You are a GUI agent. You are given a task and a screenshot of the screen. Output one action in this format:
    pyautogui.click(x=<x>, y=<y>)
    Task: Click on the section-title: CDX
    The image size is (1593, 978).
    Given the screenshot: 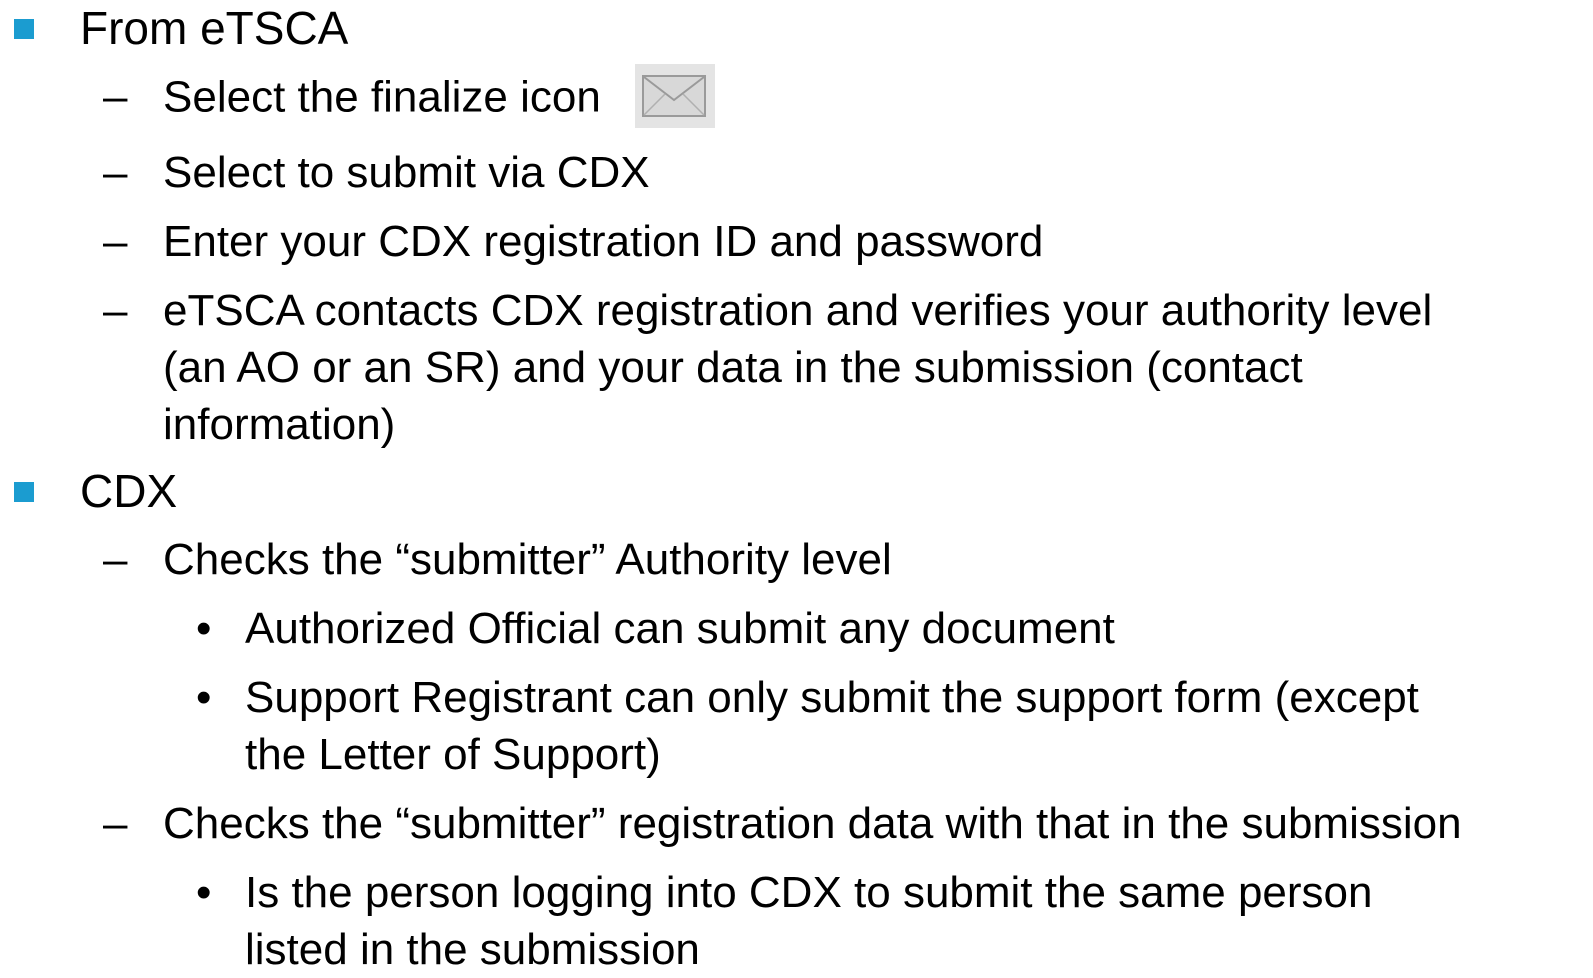 What is the action you would take?
    pyautogui.click(x=129, y=491)
    